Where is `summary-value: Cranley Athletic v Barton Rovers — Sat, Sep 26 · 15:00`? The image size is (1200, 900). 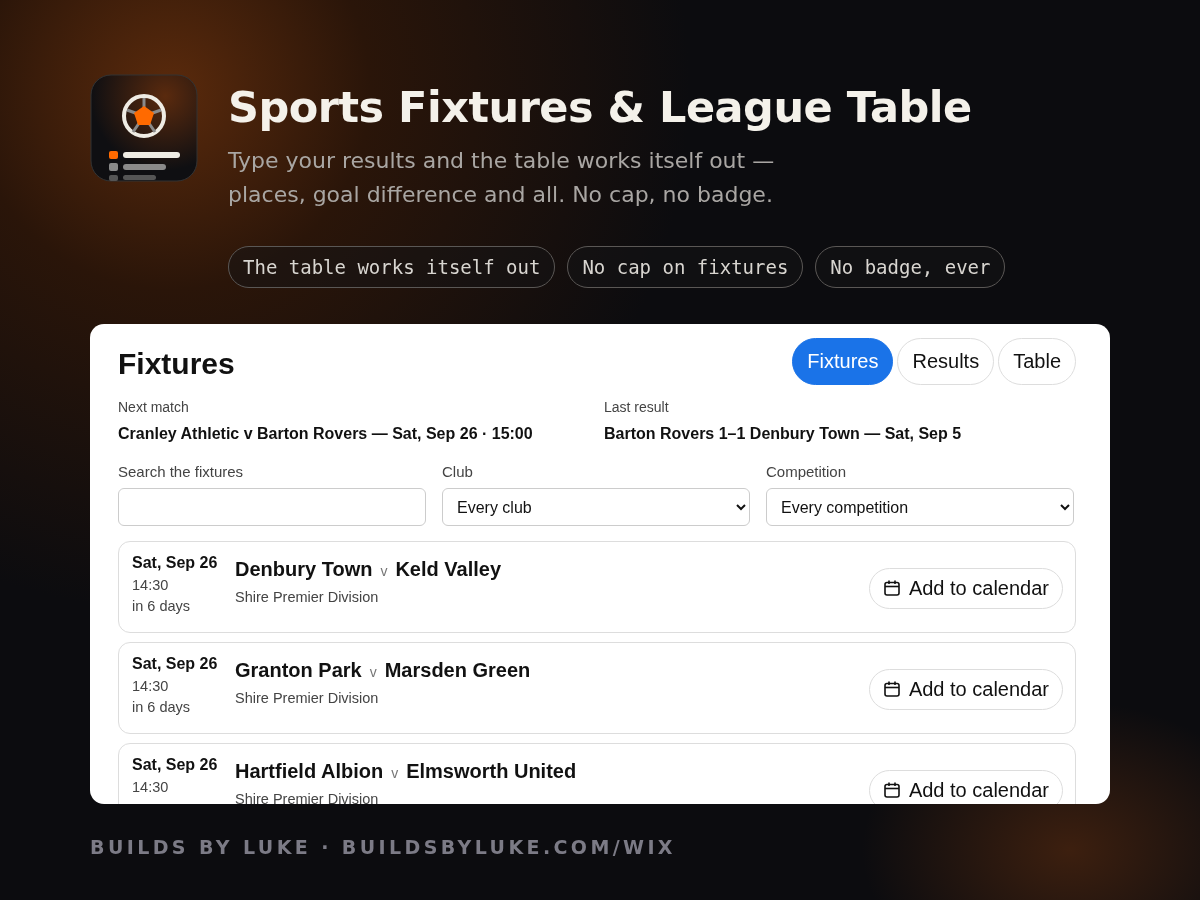 summary-value: Cranley Athletic v Barton Rovers — Sat, Sep 26 · 15:00 is located at coordinates (326, 434).